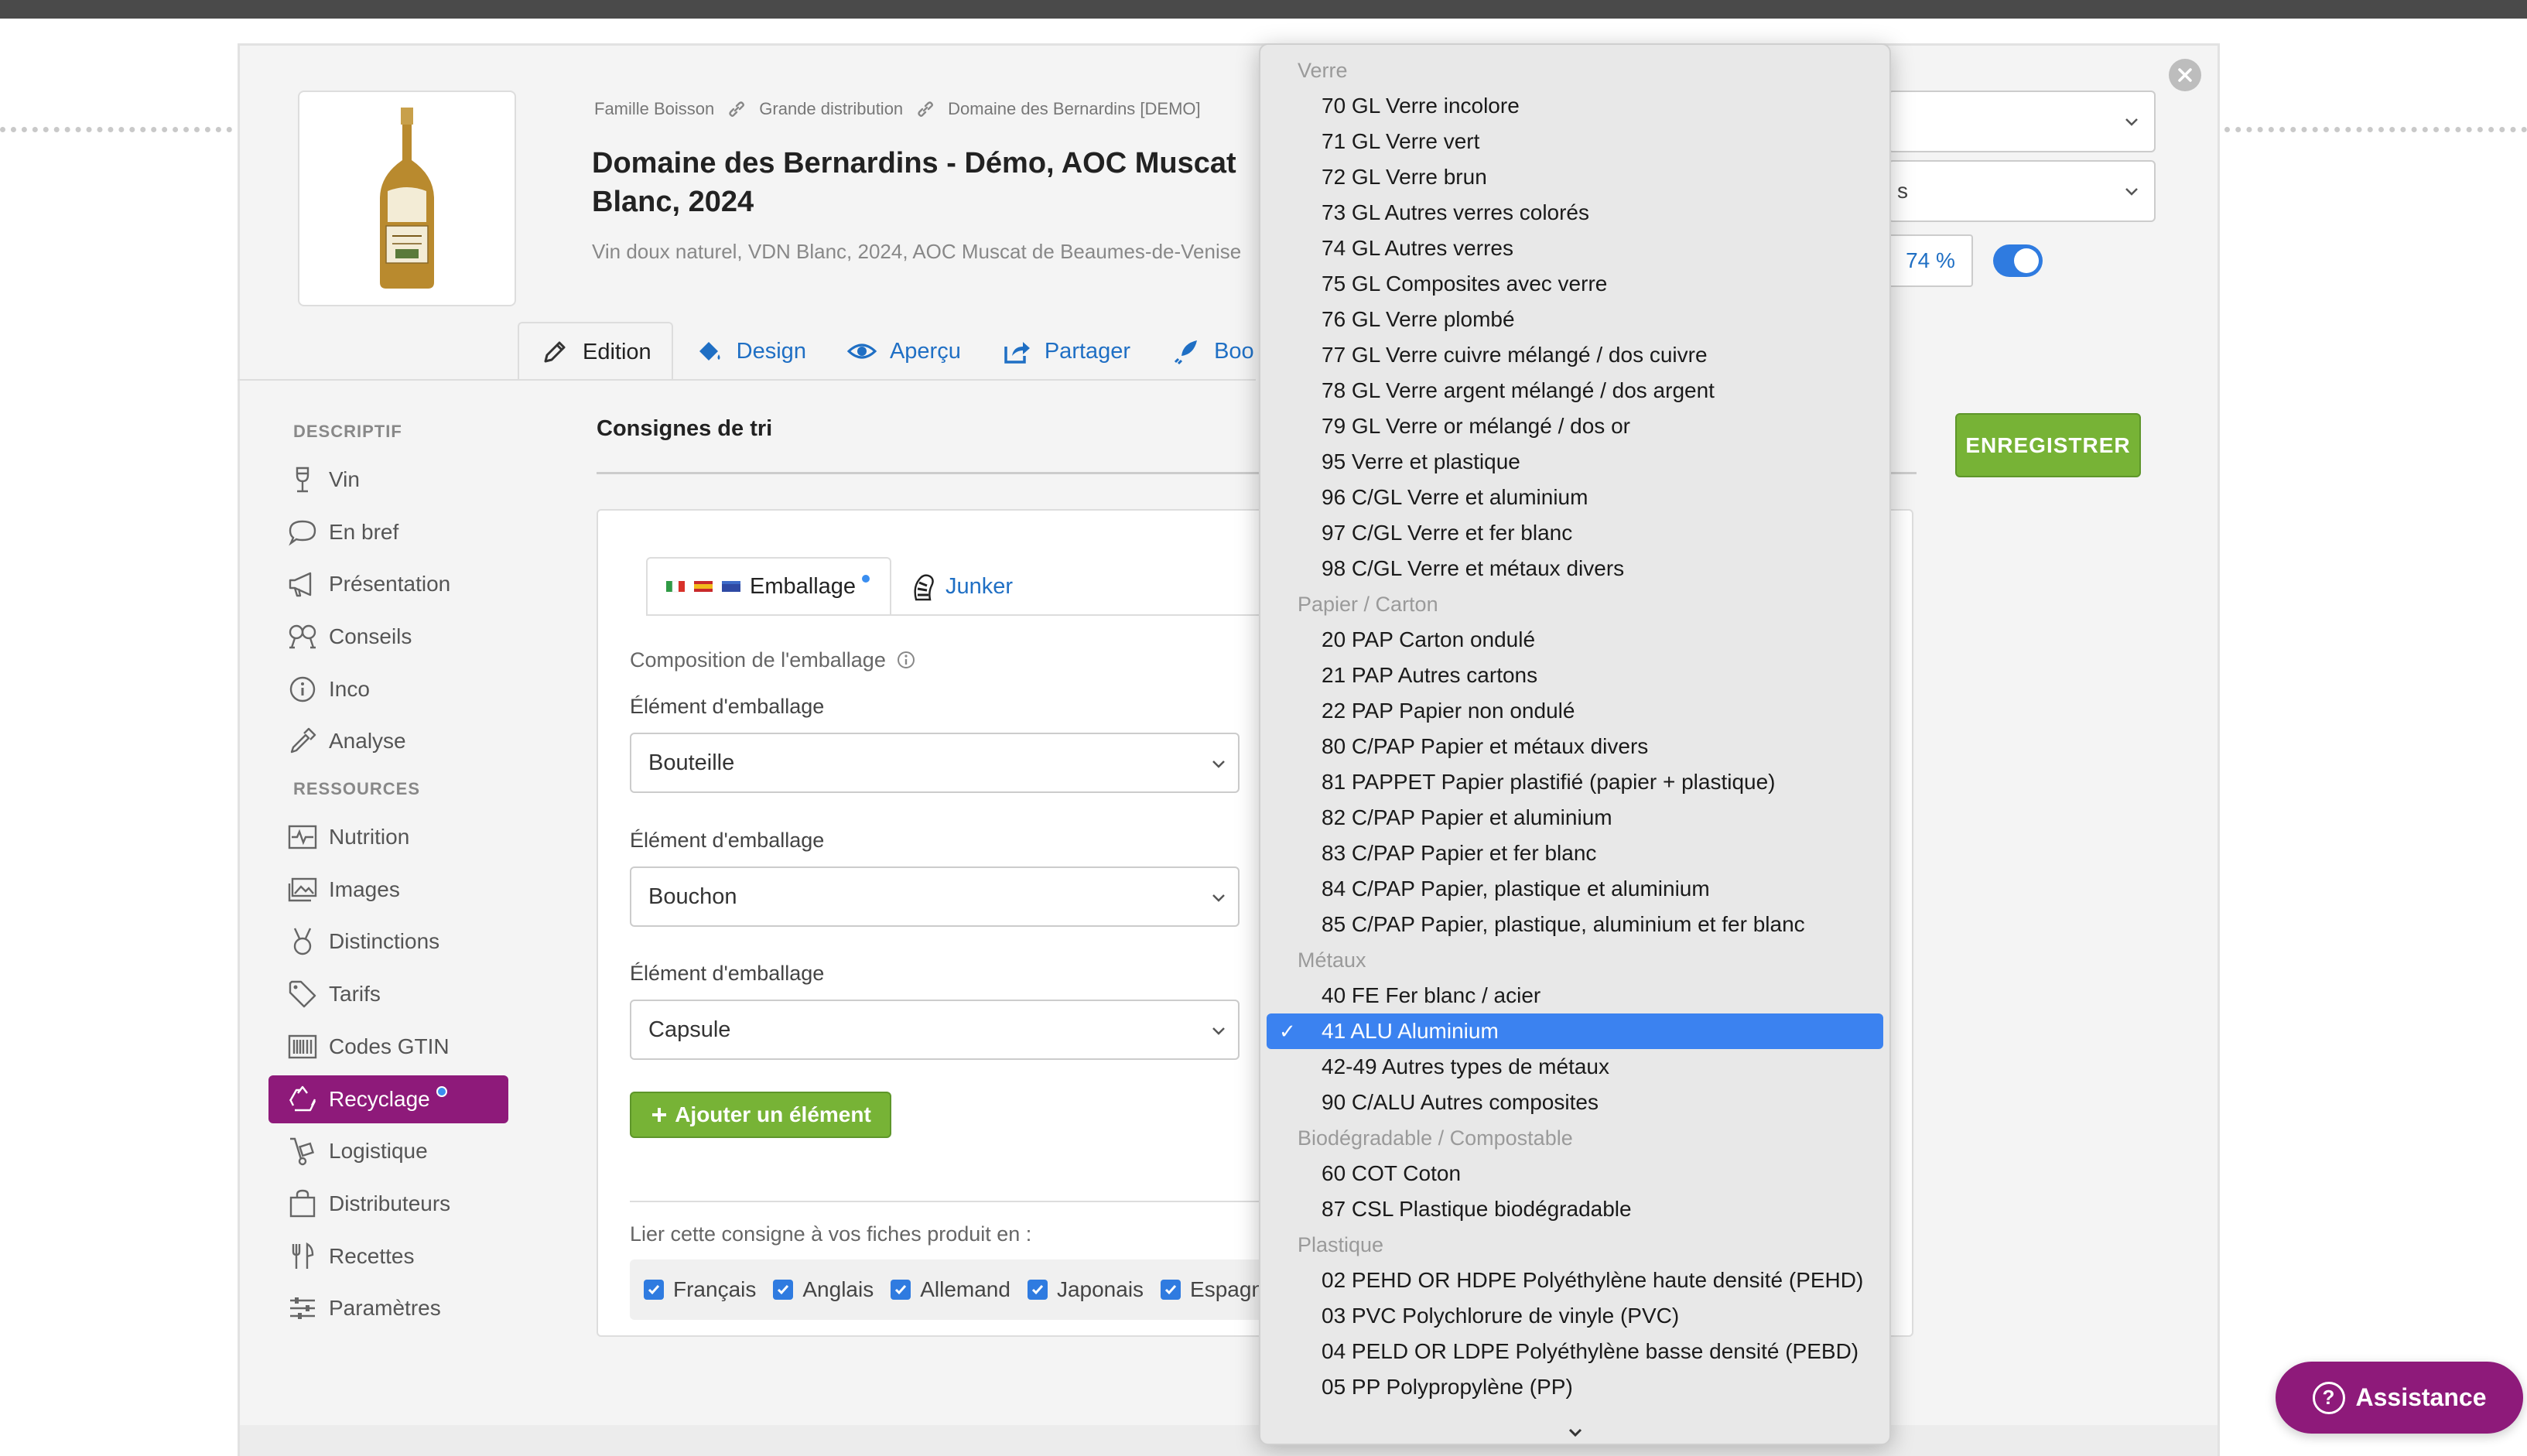 Image resolution: width=2527 pixels, height=1456 pixels. What do you see at coordinates (654, 109) in the screenshot?
I see `breadcrumb-family: Famille Boisson` at bounding box center [654, 109].